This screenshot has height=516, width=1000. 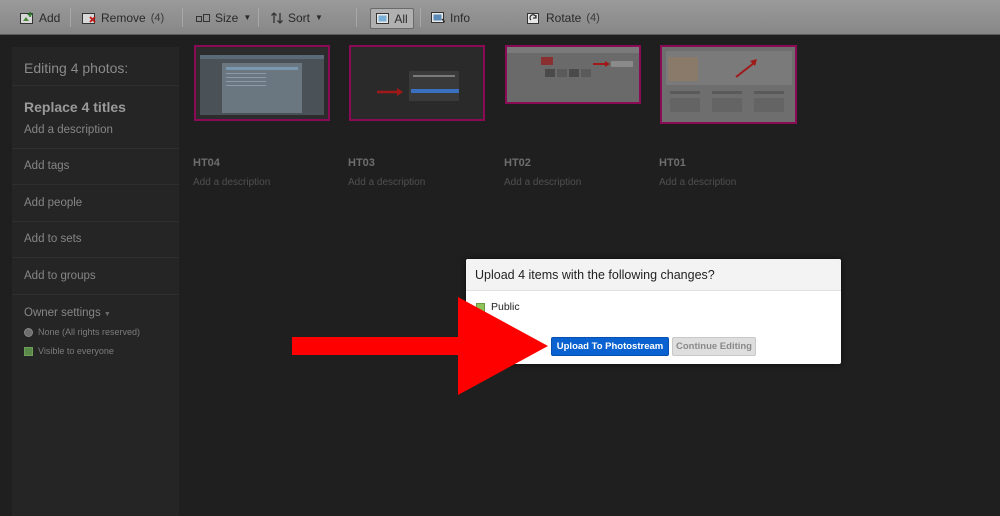 What do you see at coordinates (46, 166) in the screenshot?
I see `sidebar-item-add-tags: Add tags` at bounding box center [46, 166].